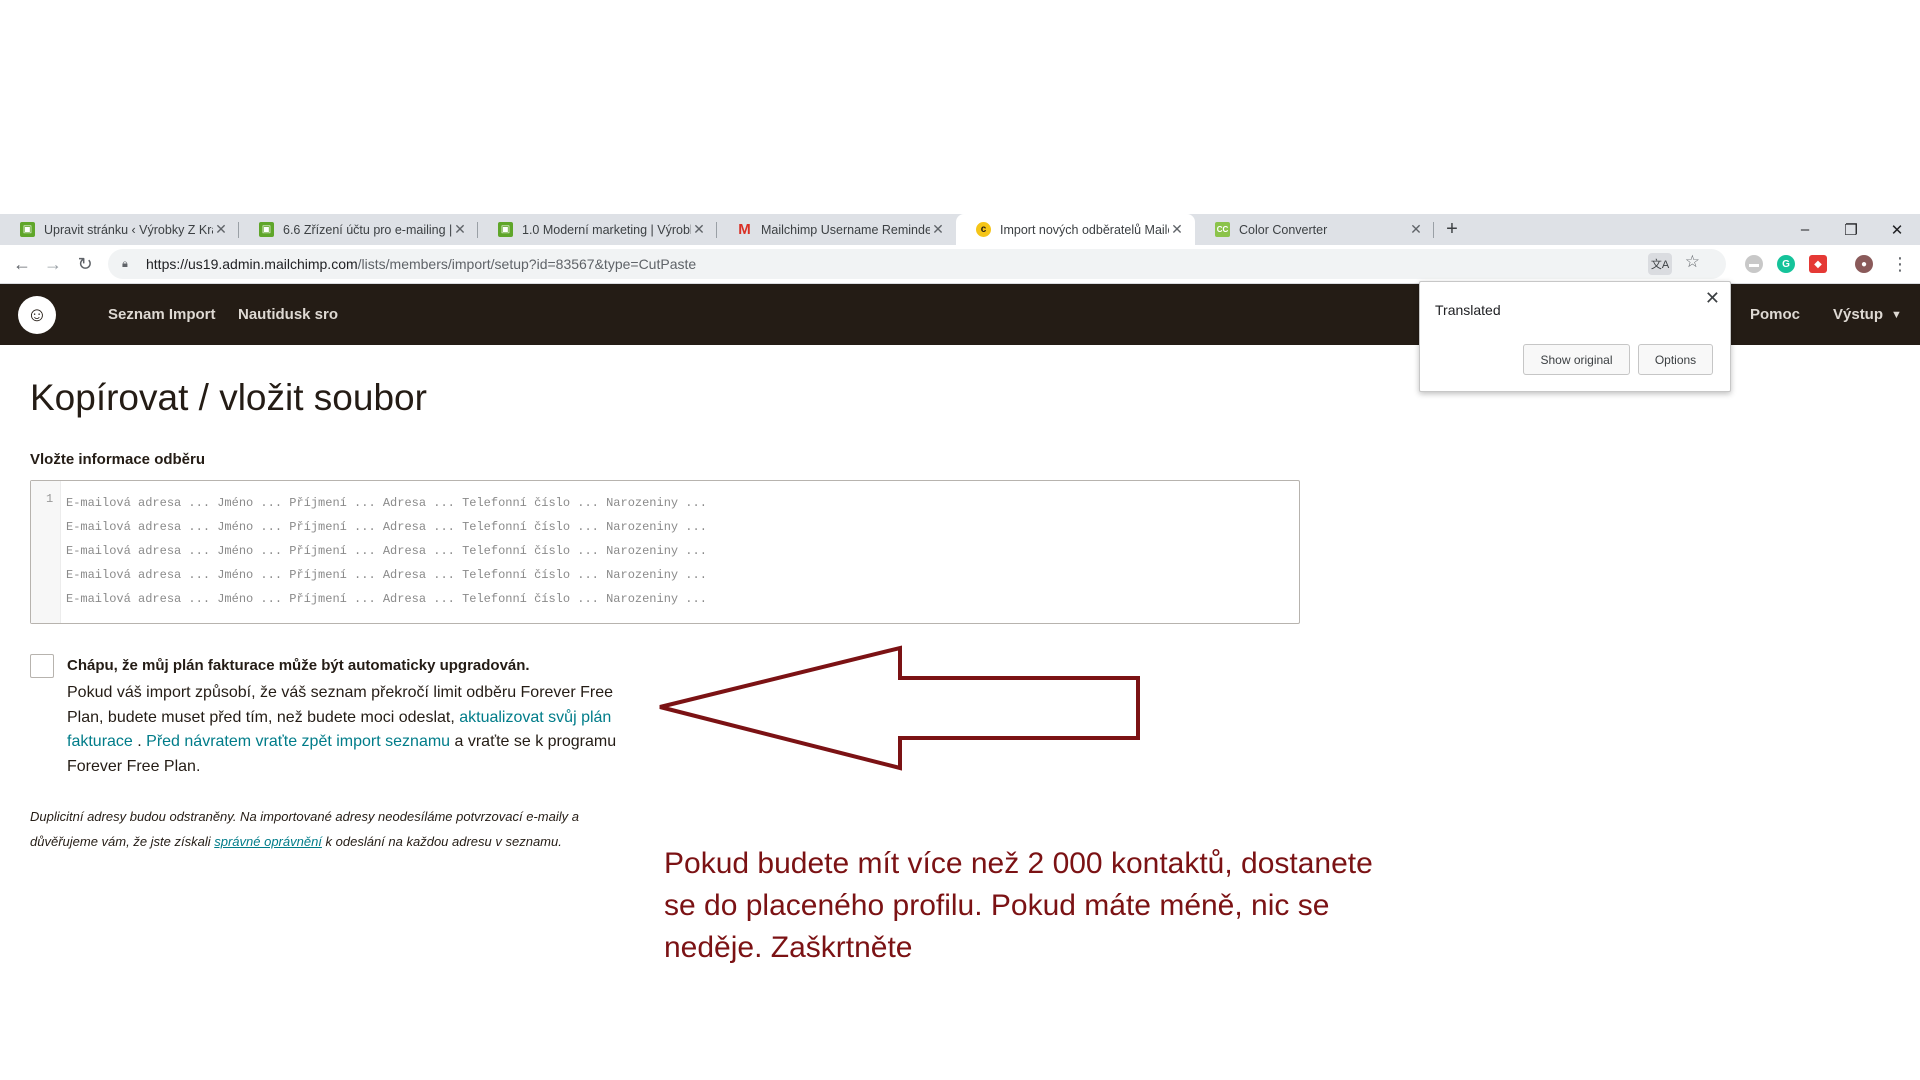 Image resolution: width=1920 pixels, height=1080 pixels. Describe the element at coordinates (1283, 229) in the screenshot. I see `tab-title: Color Converter` at that location.